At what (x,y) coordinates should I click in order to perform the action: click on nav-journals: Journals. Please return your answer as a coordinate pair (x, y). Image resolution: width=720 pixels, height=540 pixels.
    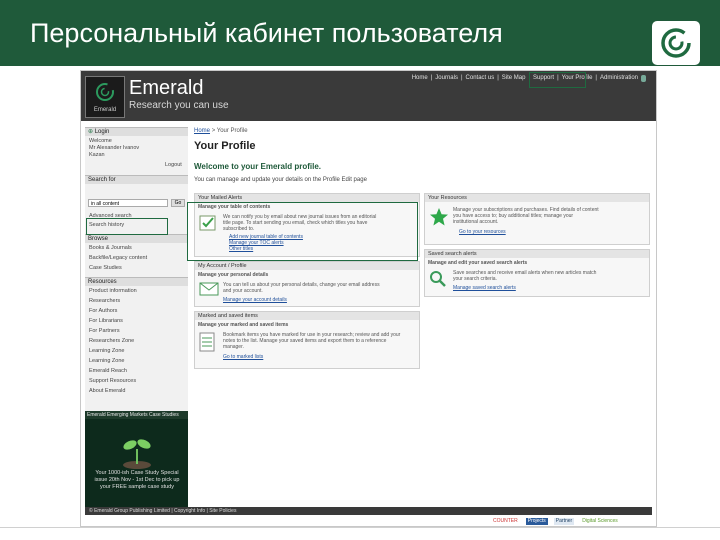
    Looking at the image, I should click on (446, 78).